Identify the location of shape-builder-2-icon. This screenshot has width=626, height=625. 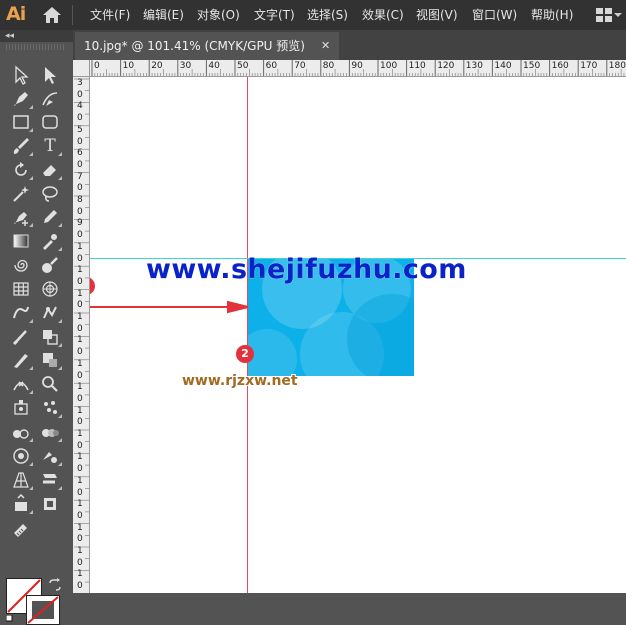
(50, 360).